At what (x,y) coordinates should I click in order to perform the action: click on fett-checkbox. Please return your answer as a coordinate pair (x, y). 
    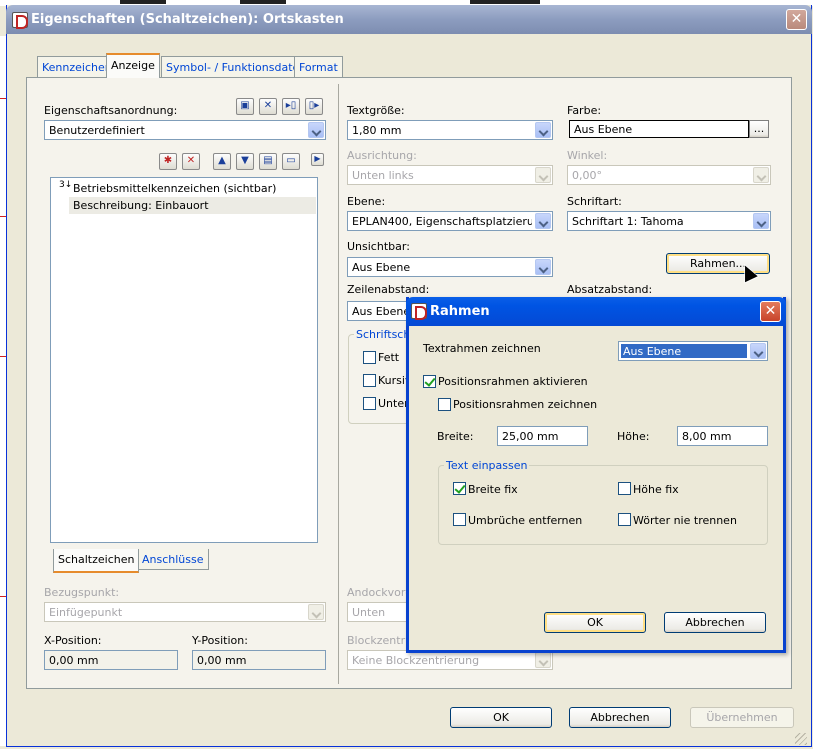
    Looking at the image, I should click on (369, 357).